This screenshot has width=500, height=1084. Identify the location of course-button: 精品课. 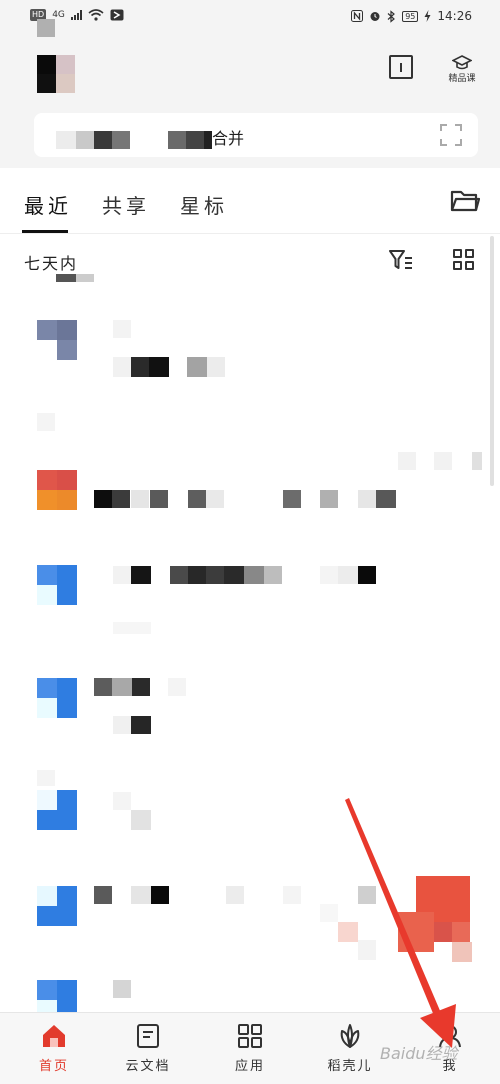
(462, 69).